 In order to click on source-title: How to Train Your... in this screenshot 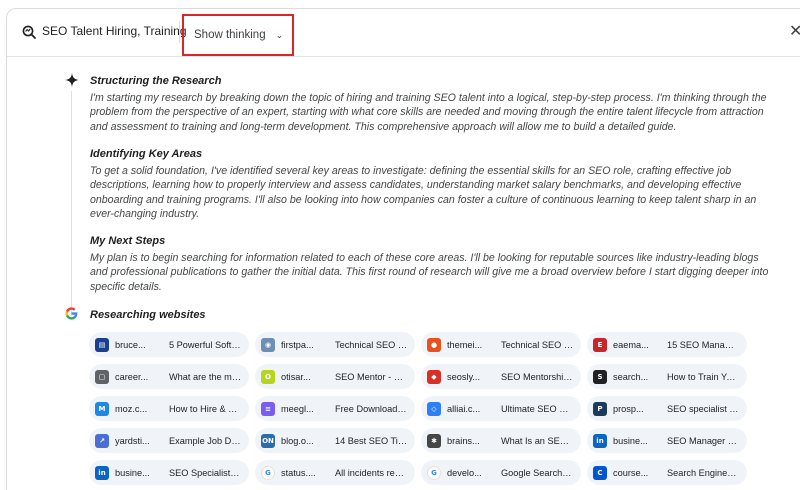, I will do `click(703, 376)`.